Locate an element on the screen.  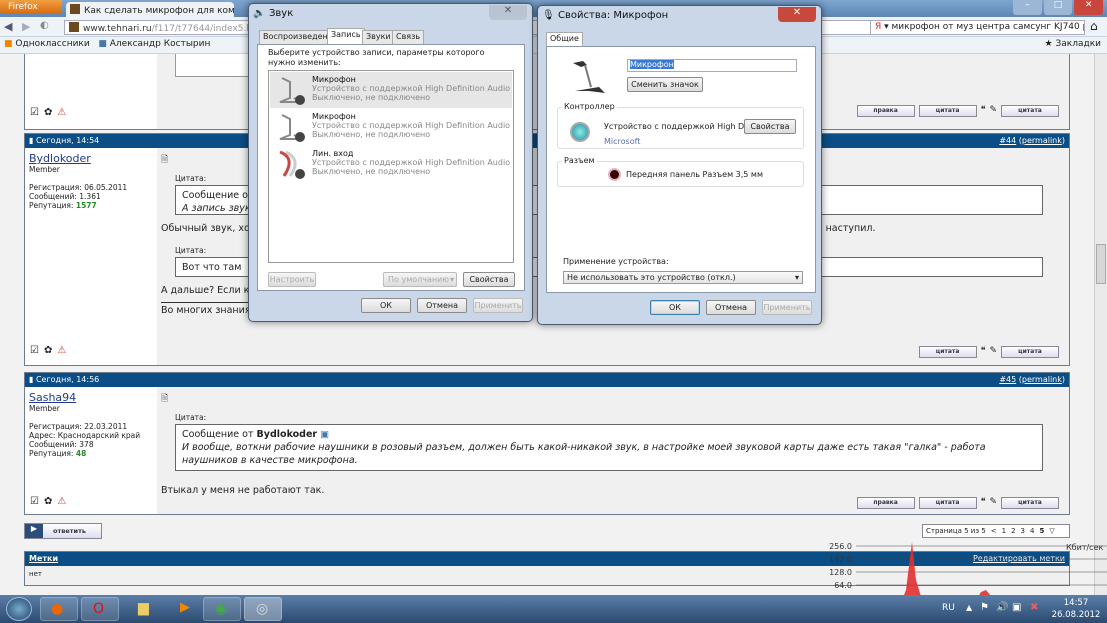
page-link: 3 is located at coordinates (1023, 531).